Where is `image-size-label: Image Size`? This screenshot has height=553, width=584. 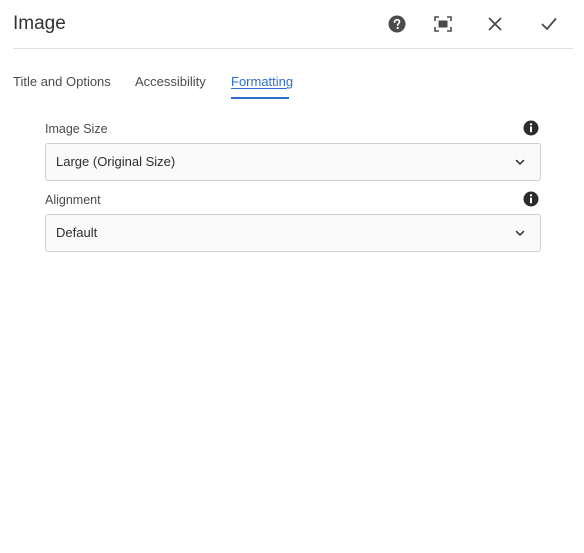 image-size-label: Image Size is located at coordinates (76, 129).